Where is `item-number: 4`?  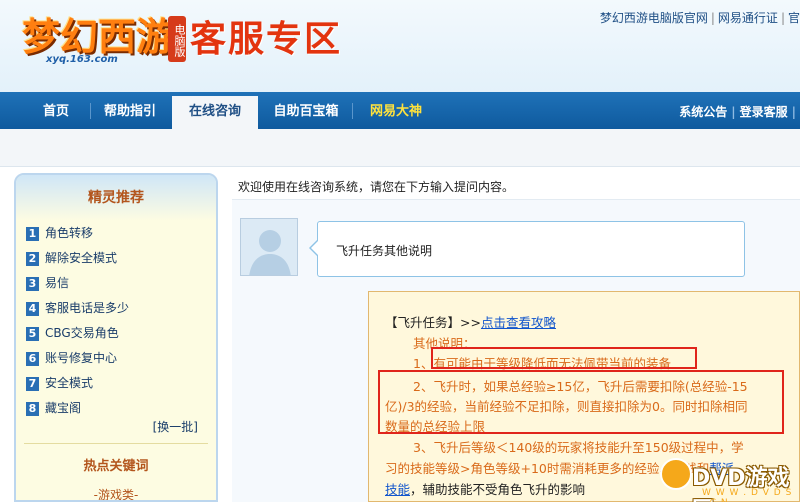 item-number: 4 is located at coordinates (32, 308).